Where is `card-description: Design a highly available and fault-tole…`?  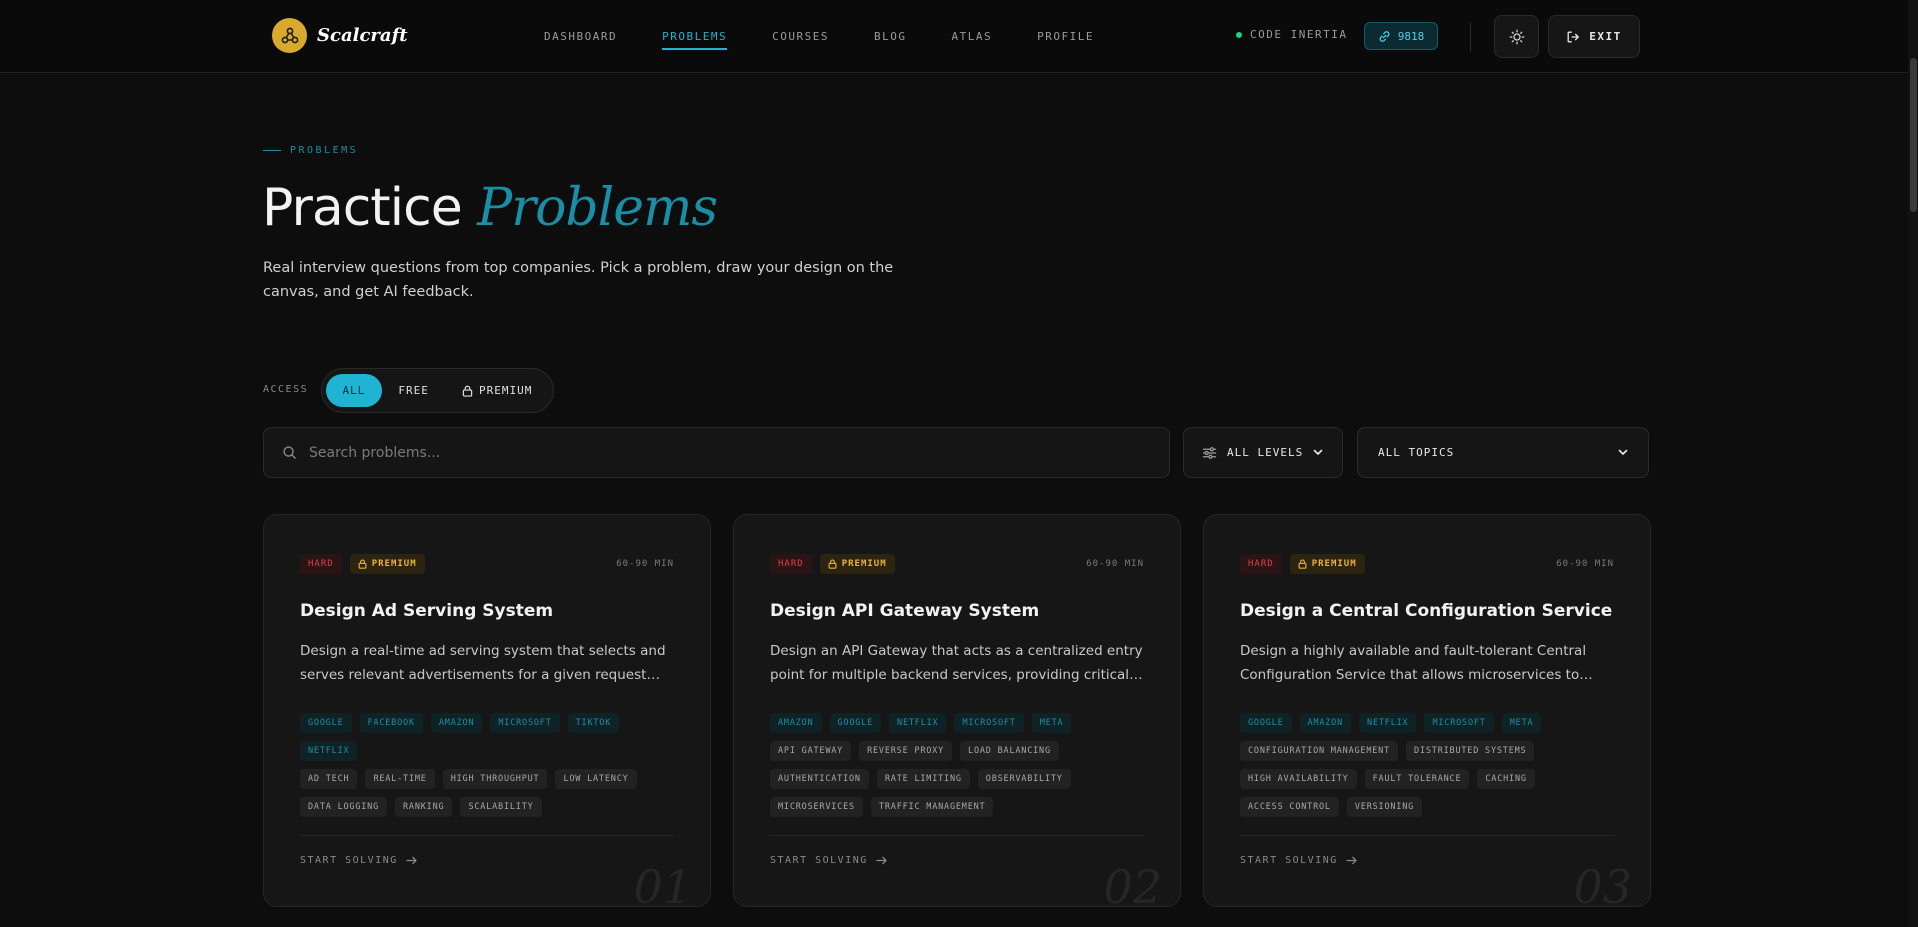
card-description: Design a highly available and fault-tole… is located at coordinates (1428, 663).